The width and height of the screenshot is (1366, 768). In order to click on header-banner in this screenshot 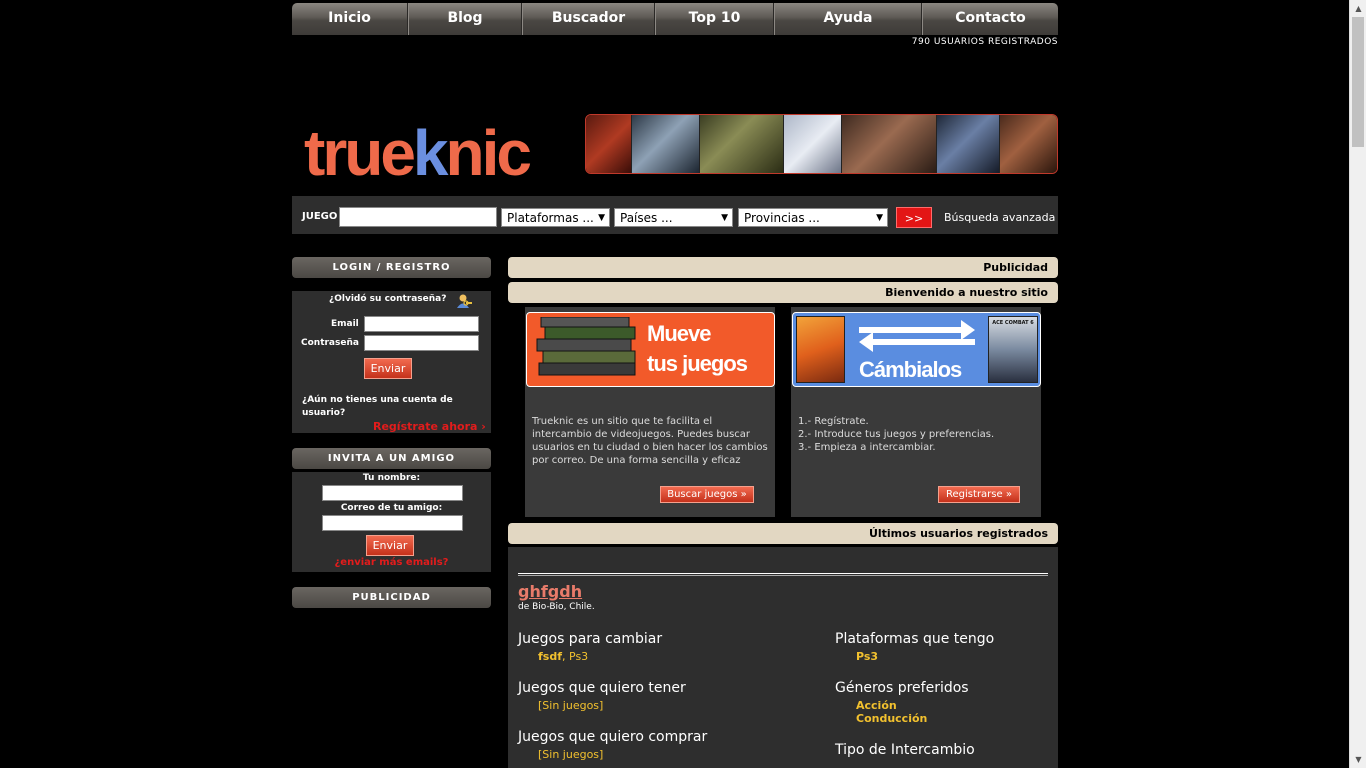, I will do `click(821, 144)`.